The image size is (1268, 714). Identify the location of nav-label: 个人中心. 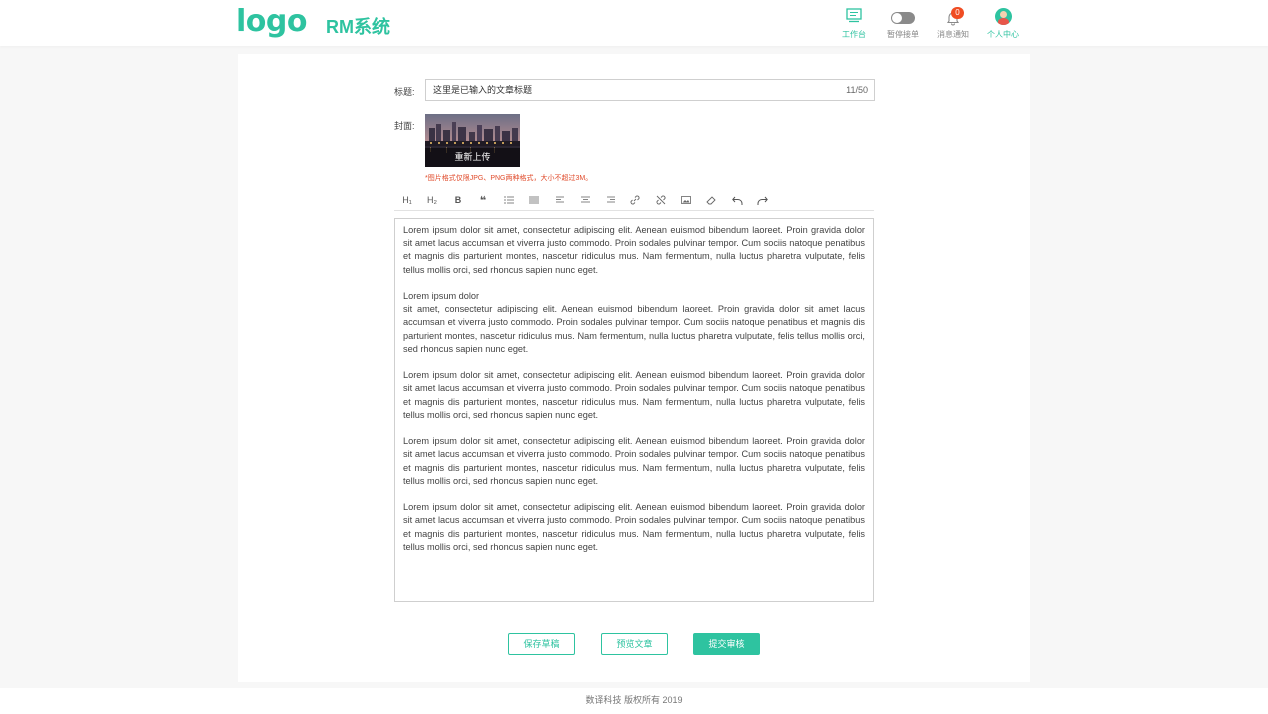
(1003, 34).